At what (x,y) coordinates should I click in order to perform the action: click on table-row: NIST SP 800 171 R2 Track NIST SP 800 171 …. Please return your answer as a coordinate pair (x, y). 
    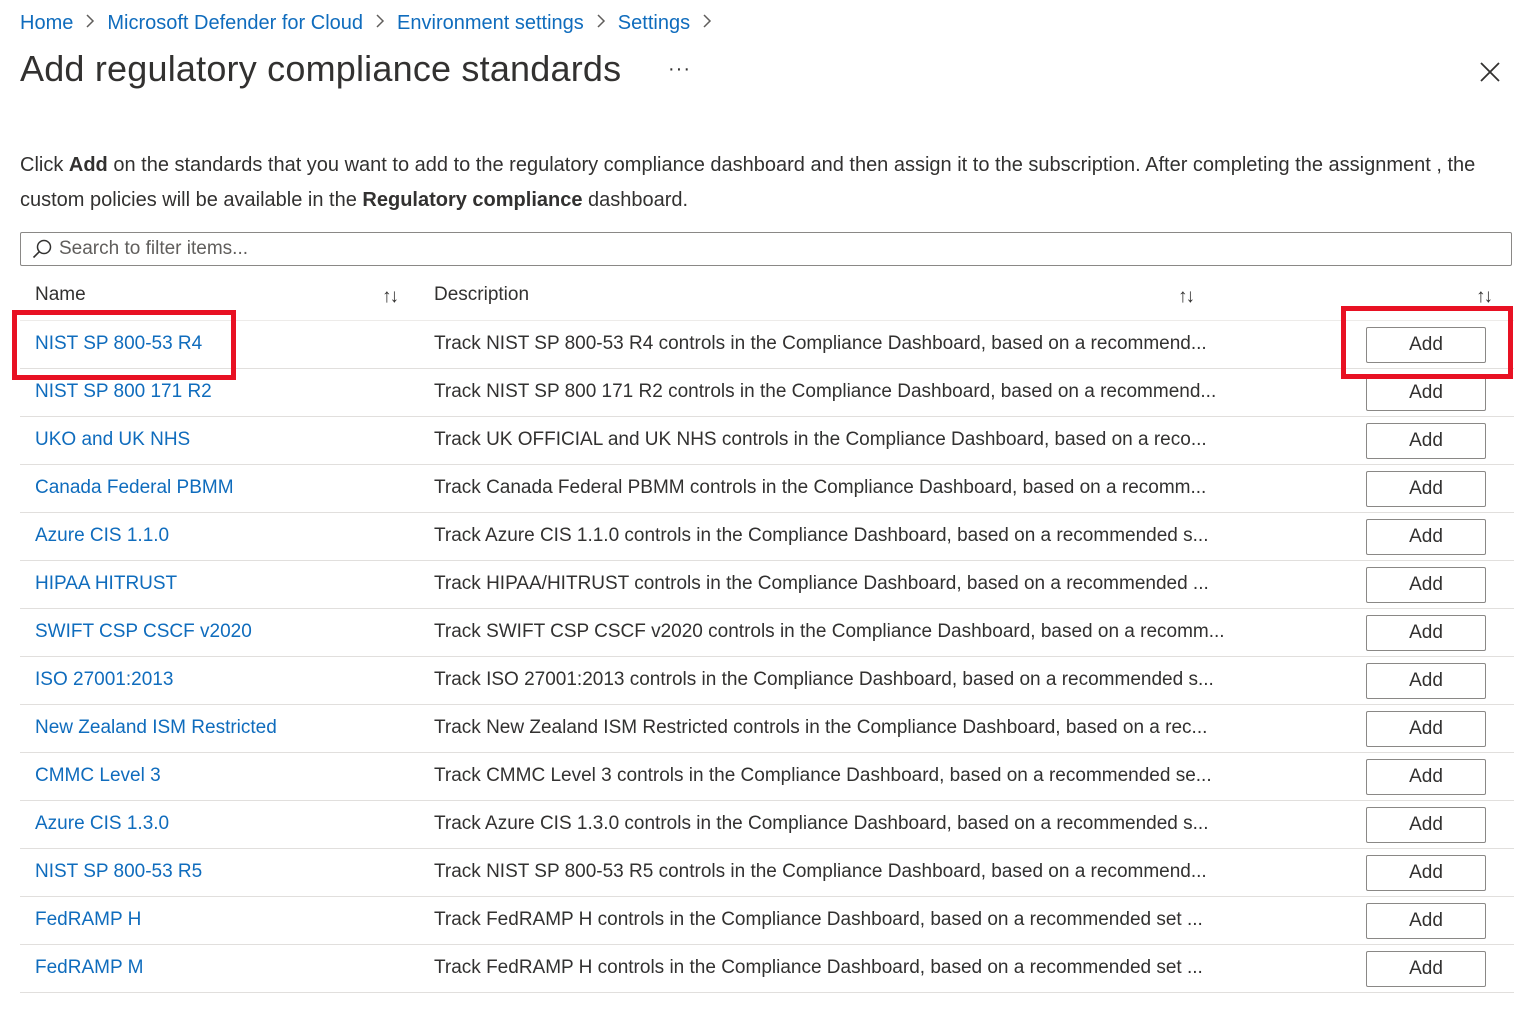
    Looking at the image, I should click on (767, 393).